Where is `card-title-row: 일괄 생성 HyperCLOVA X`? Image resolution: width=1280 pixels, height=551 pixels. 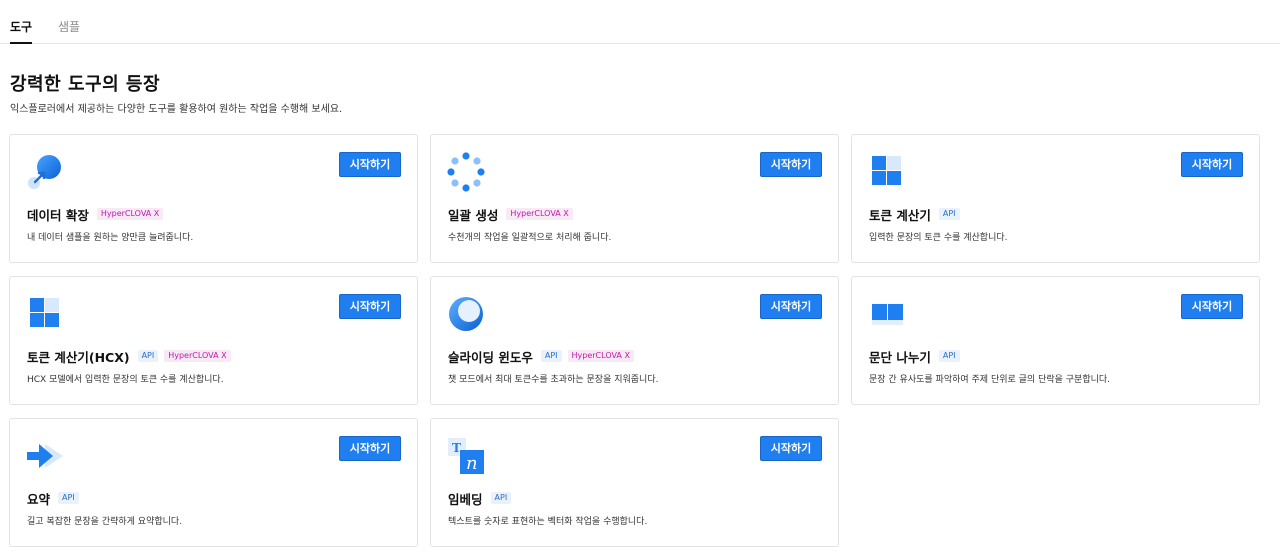 card-title-row: 일괄 생성 HyperCLOVA X is located at coordinates (513, 214).